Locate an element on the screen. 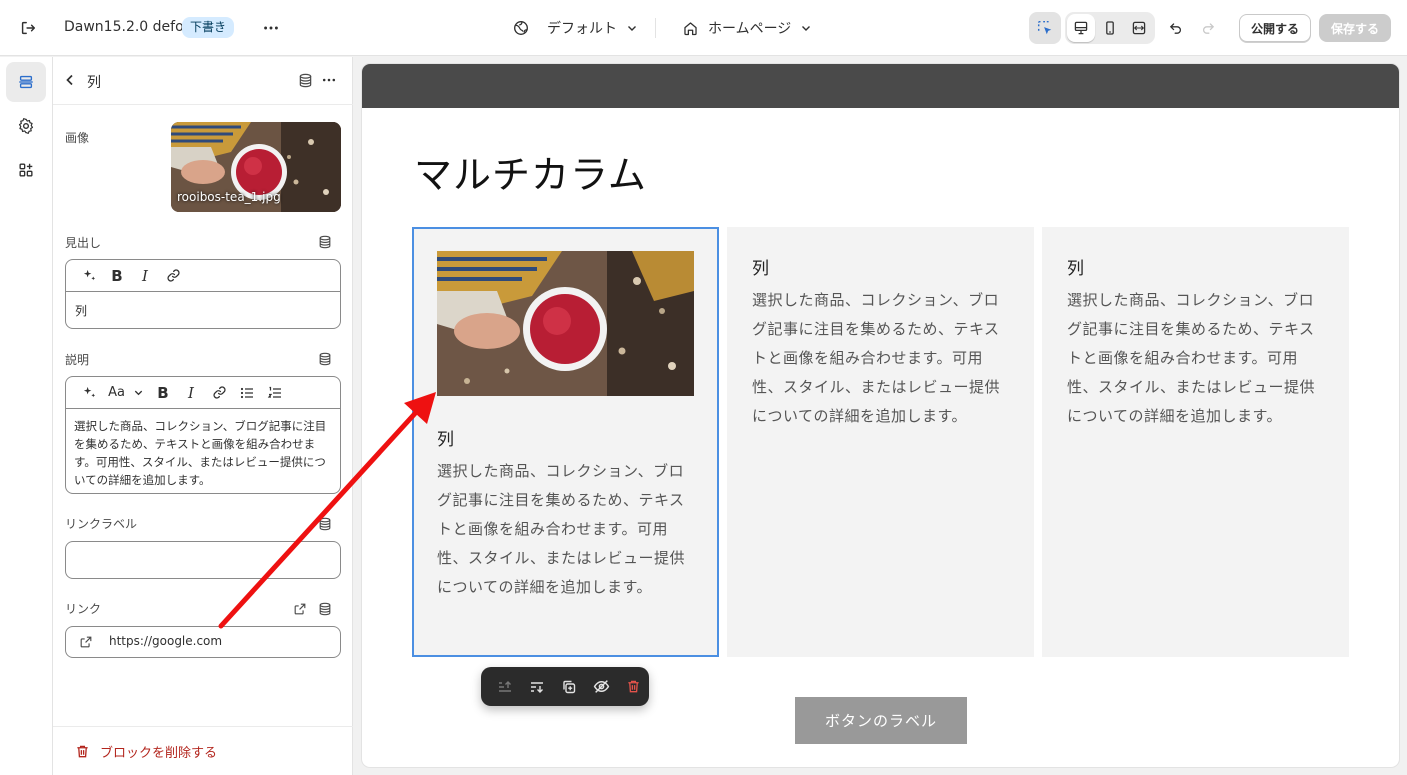  image-label: 画像 is located at coordinates (77, 138).